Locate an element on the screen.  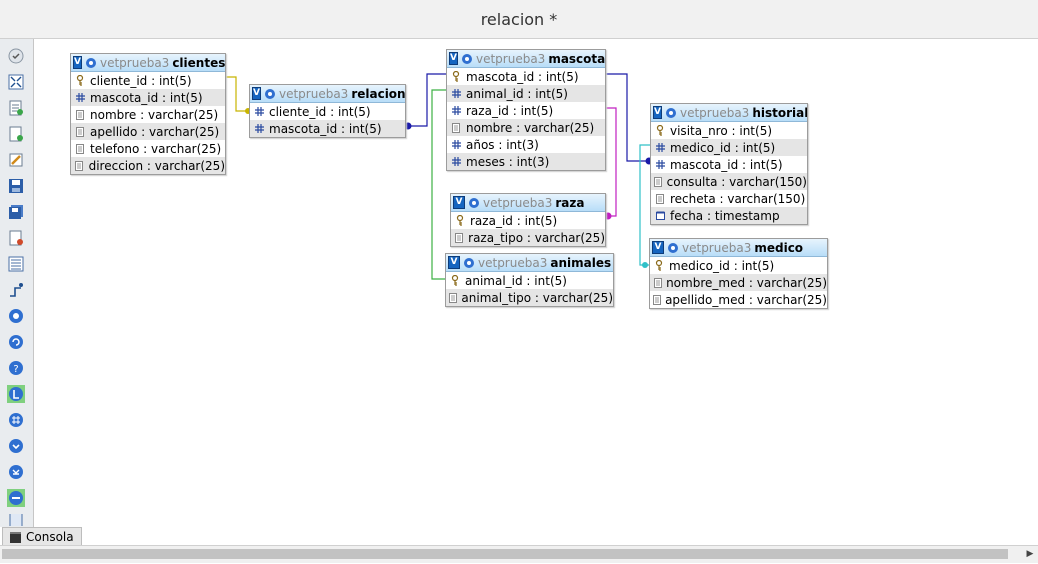
table-list-icon is located at coordinates (16, 264).